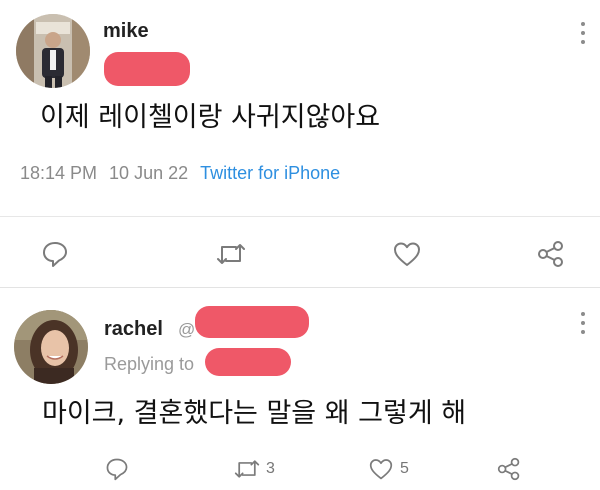 This screenshot has width=600, height=490. Describe the element at coordinates (210, 117) in the screenshot. I see `tweet-text: 이제 레이첼이랑 사귀지않아요` at that location.